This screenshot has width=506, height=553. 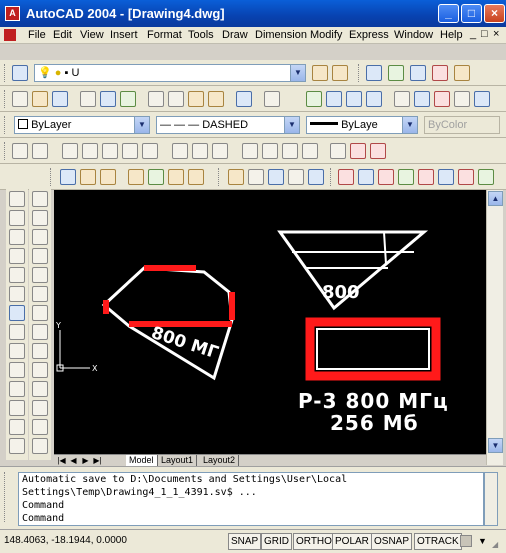 What do you see at coordinates (442, 99) in the screenshot?
I see `tool-palettes-icon` at bounding box center [442, 99].